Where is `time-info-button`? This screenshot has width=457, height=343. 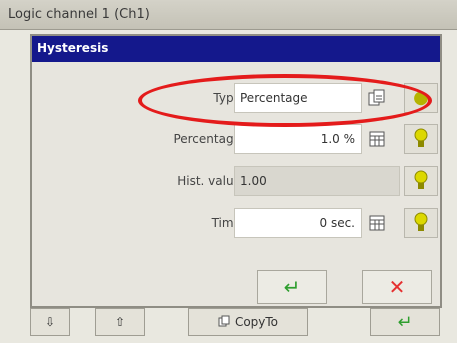
time-info-button is located at coordinates (421, 223).